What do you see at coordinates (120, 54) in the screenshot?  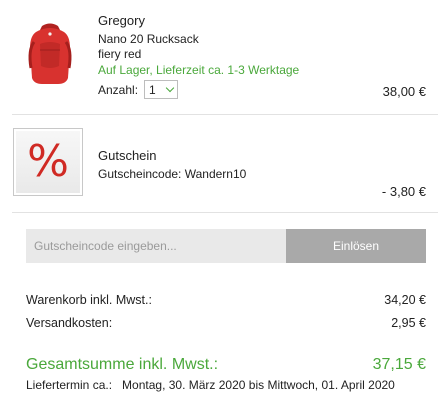 I see `product-color: fiery red` at bounding box center [120, 54].